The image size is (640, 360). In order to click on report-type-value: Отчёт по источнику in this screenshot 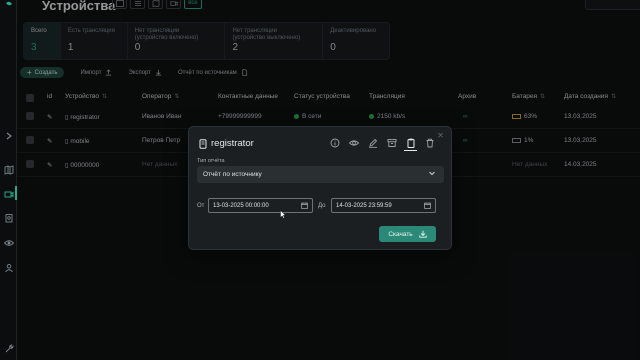, I will do `click(232, 174)`.